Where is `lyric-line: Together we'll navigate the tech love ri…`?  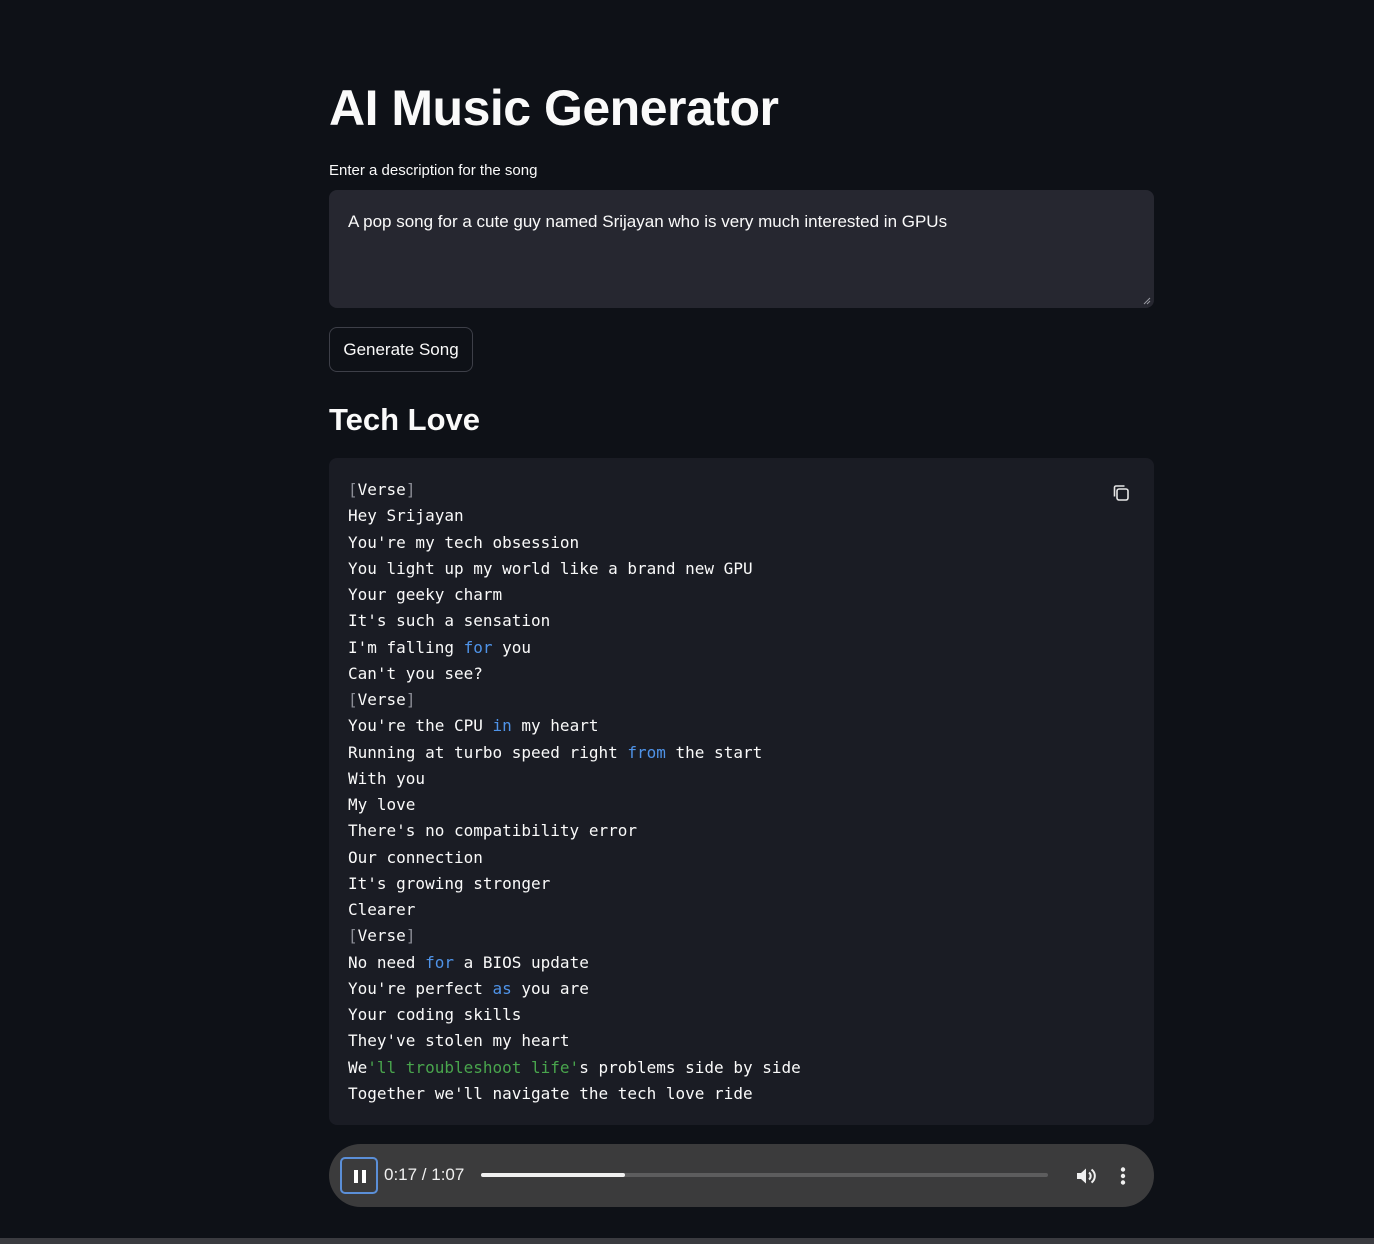 lyric-line: Together we'll navigate the tech love ri… is located at coordinates (741, 1094).